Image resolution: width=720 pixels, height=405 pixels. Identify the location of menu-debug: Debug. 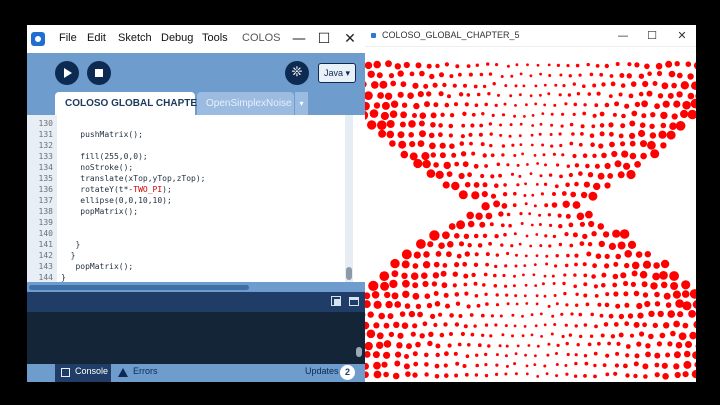
(177, 38).